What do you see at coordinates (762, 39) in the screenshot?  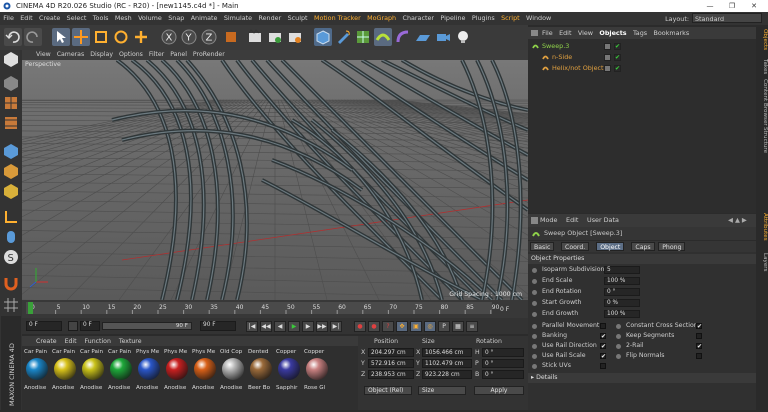 I see `side-tab-objects: Objects` at bounding box center [762, 39].